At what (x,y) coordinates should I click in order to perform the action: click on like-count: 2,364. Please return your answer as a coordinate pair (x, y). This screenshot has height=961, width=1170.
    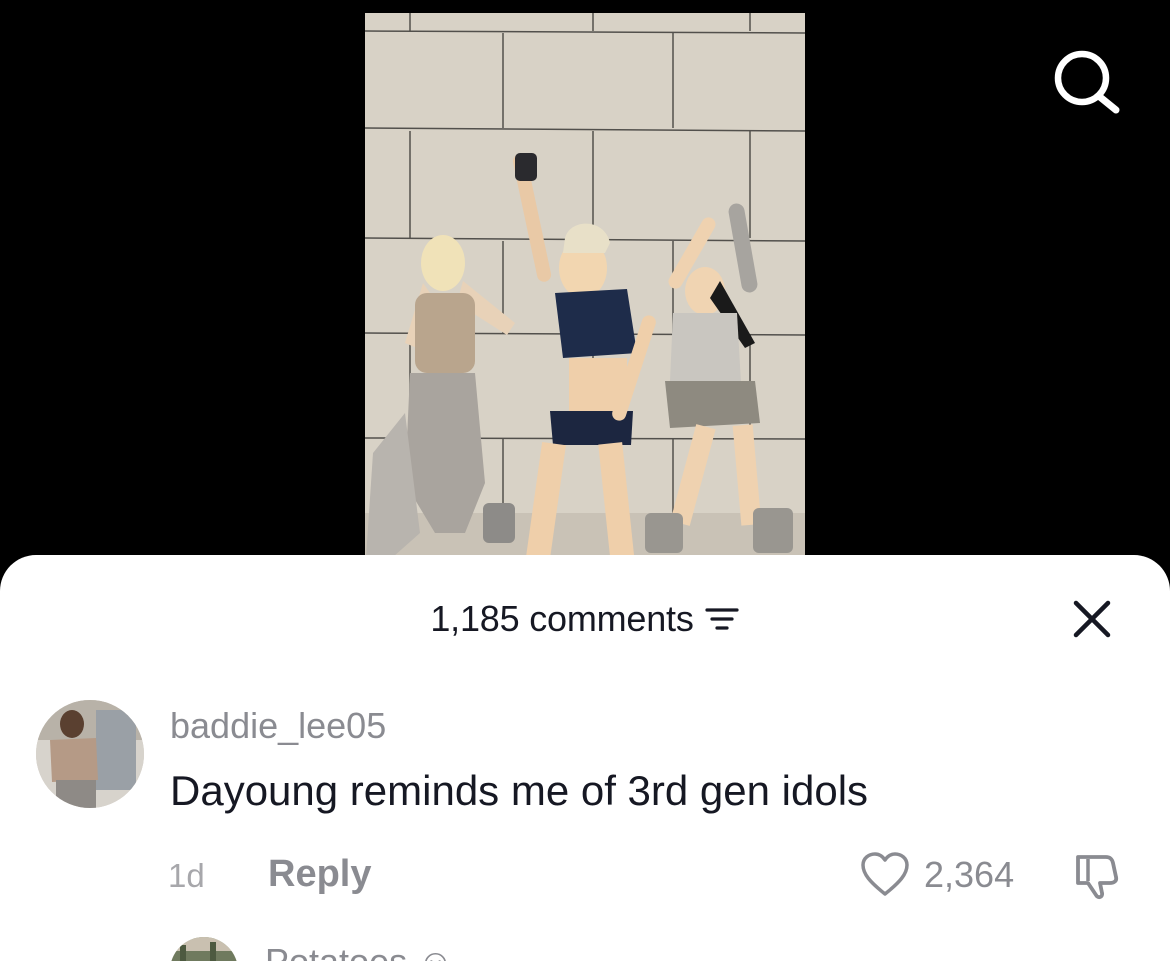
    Looking at the image, I should click on (969, 874).